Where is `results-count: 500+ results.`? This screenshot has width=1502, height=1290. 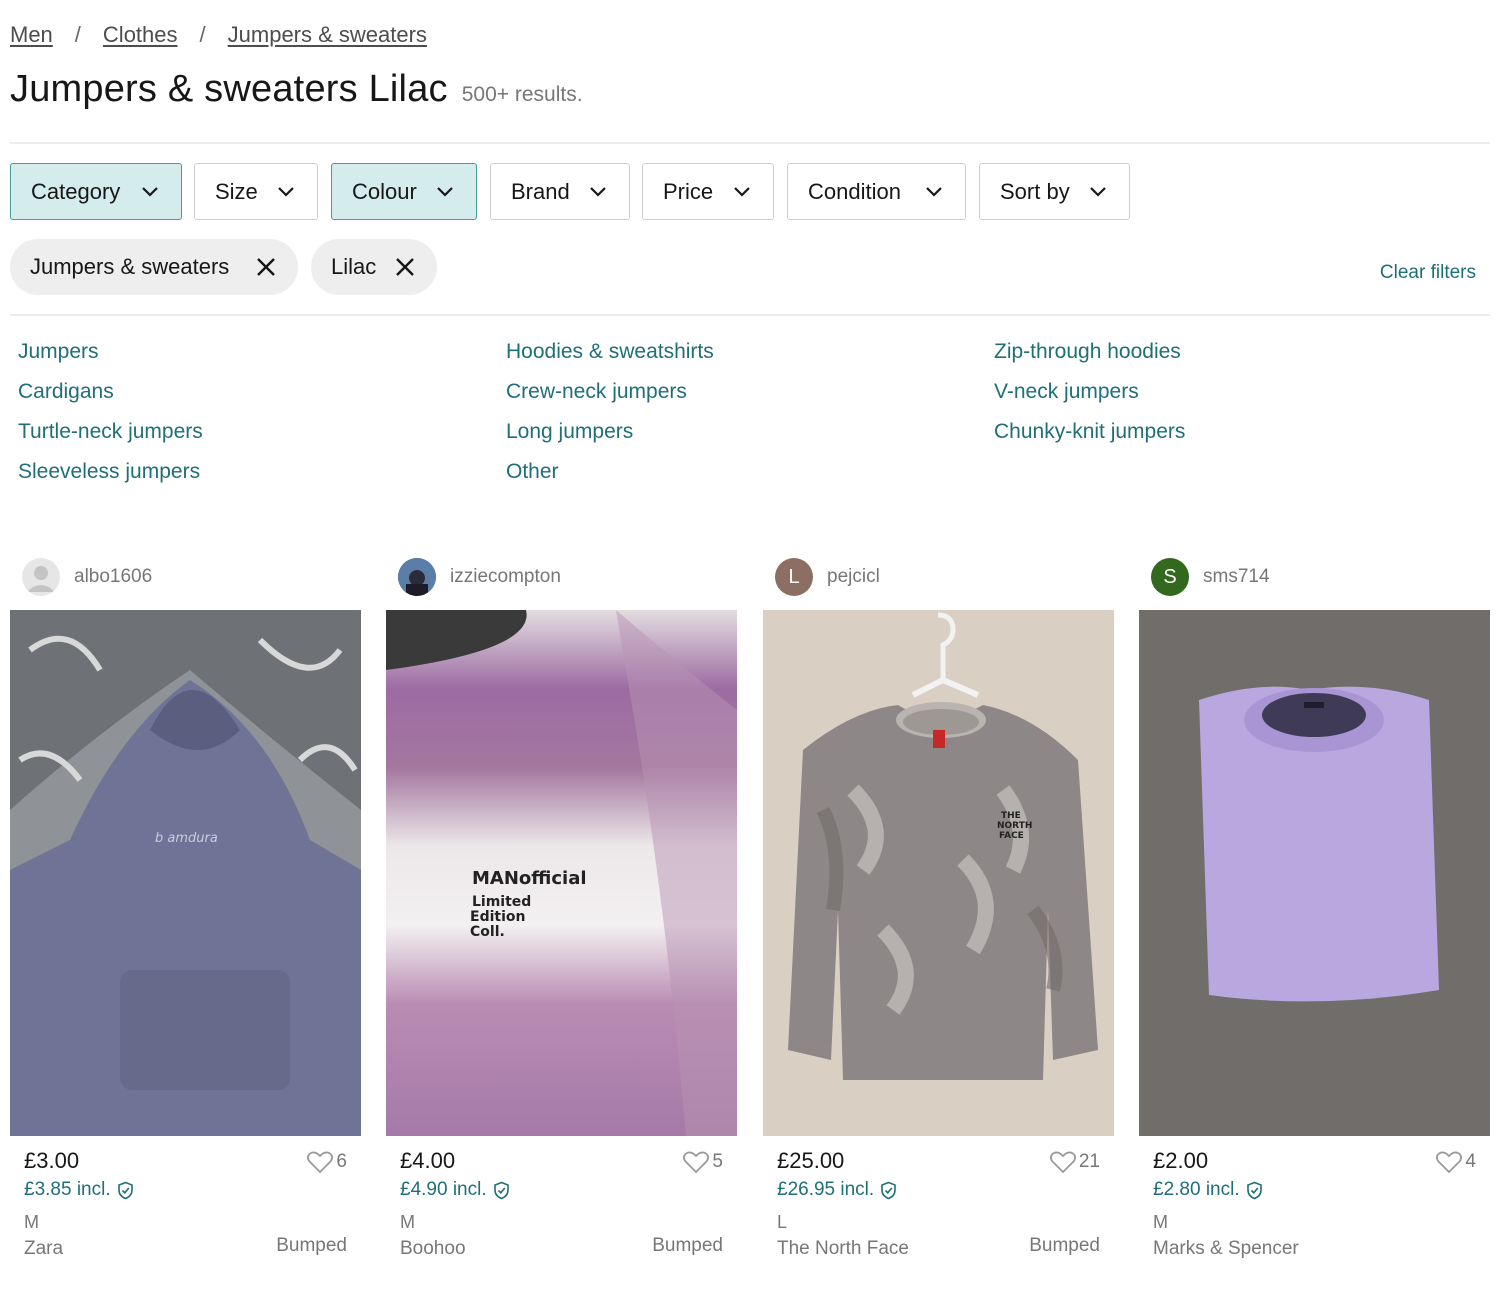 results-count: 500+ results. is located at coordinates (522, 94).